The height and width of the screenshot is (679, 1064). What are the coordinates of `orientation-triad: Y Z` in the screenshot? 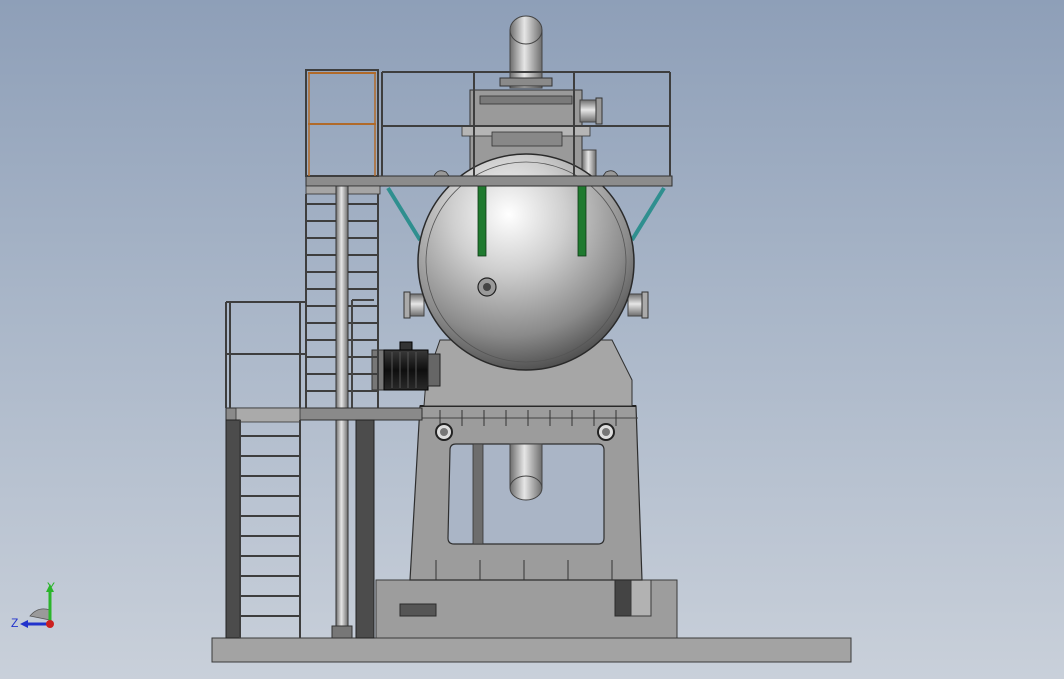 It's located at (38, 608).